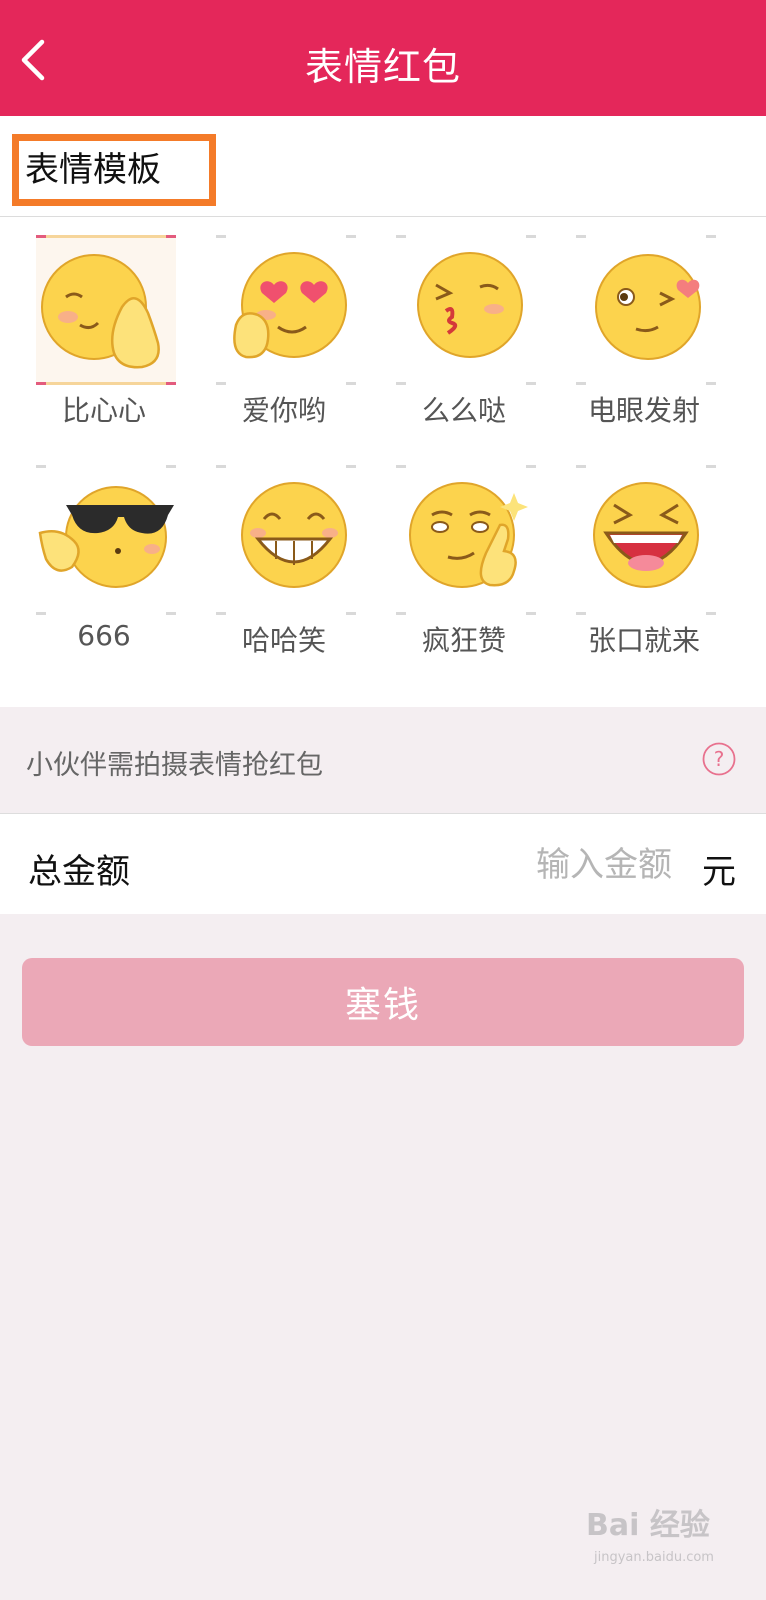 The height and width of the screenshot is (1600, 766). What do you see at coordinates (463, 410) in the screenshot?
I see `template-label: 么么哒` at bounding box center [463, 410].